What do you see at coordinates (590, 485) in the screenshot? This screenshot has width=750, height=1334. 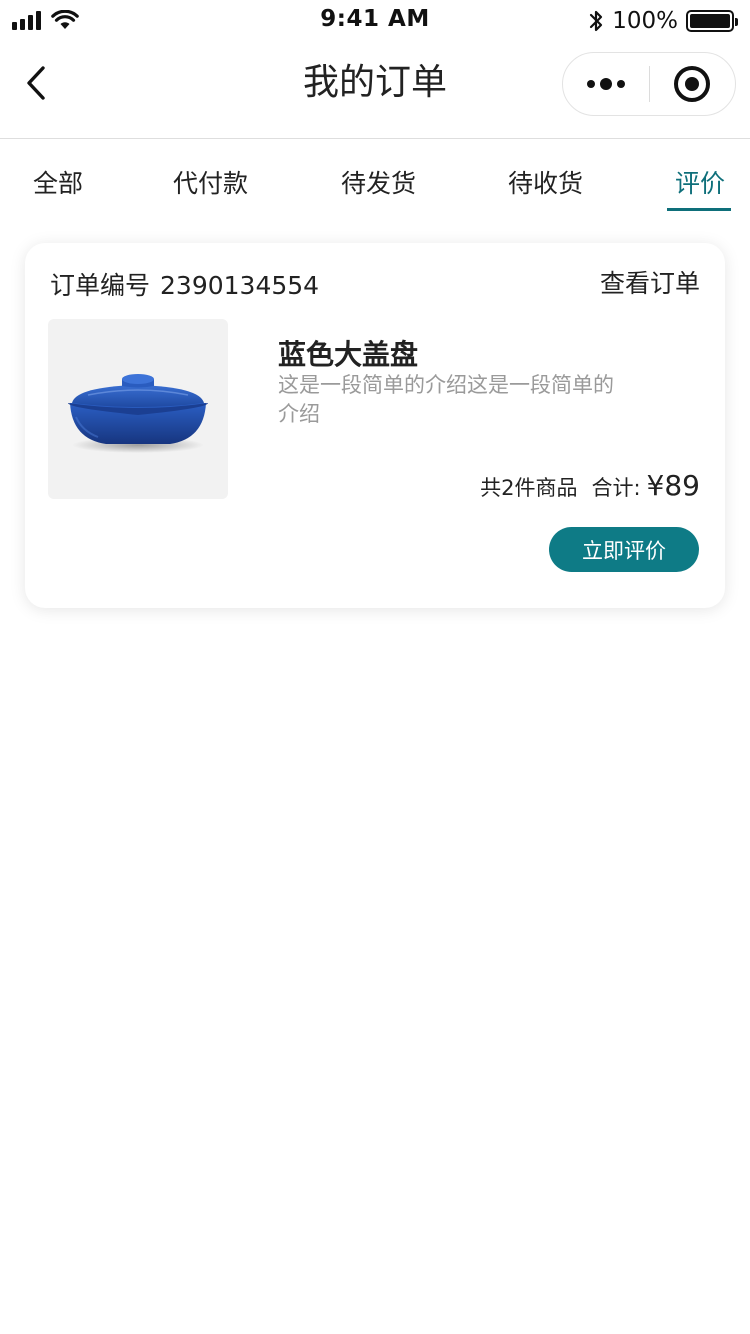 I see `order-summary: 共2件商品 合计: ¥89` at bounding box center [590, 485].